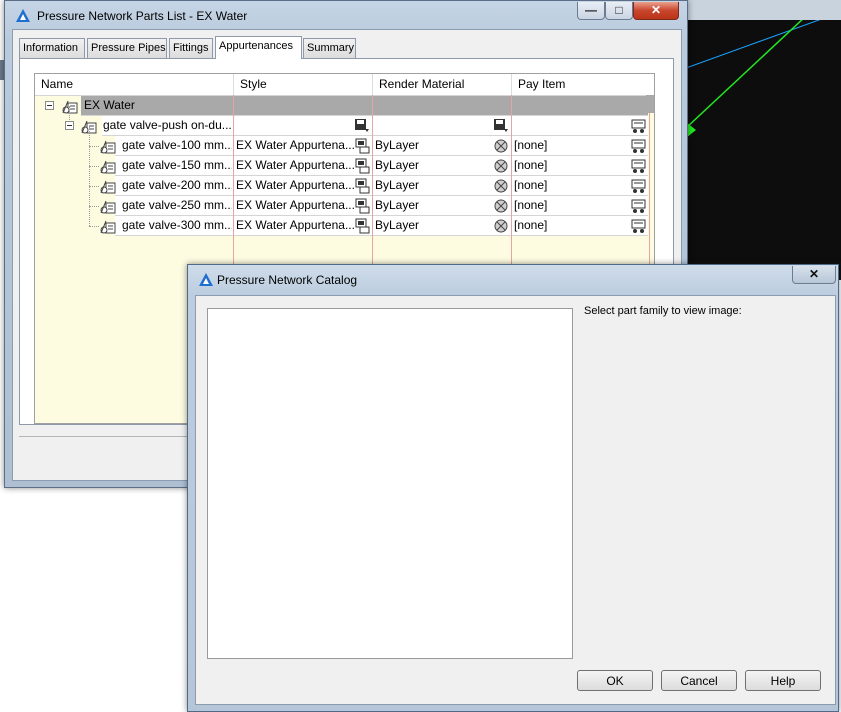 This screenshot has height=712, width=841. I want to click on close-button: ✕, so click(656, 11).